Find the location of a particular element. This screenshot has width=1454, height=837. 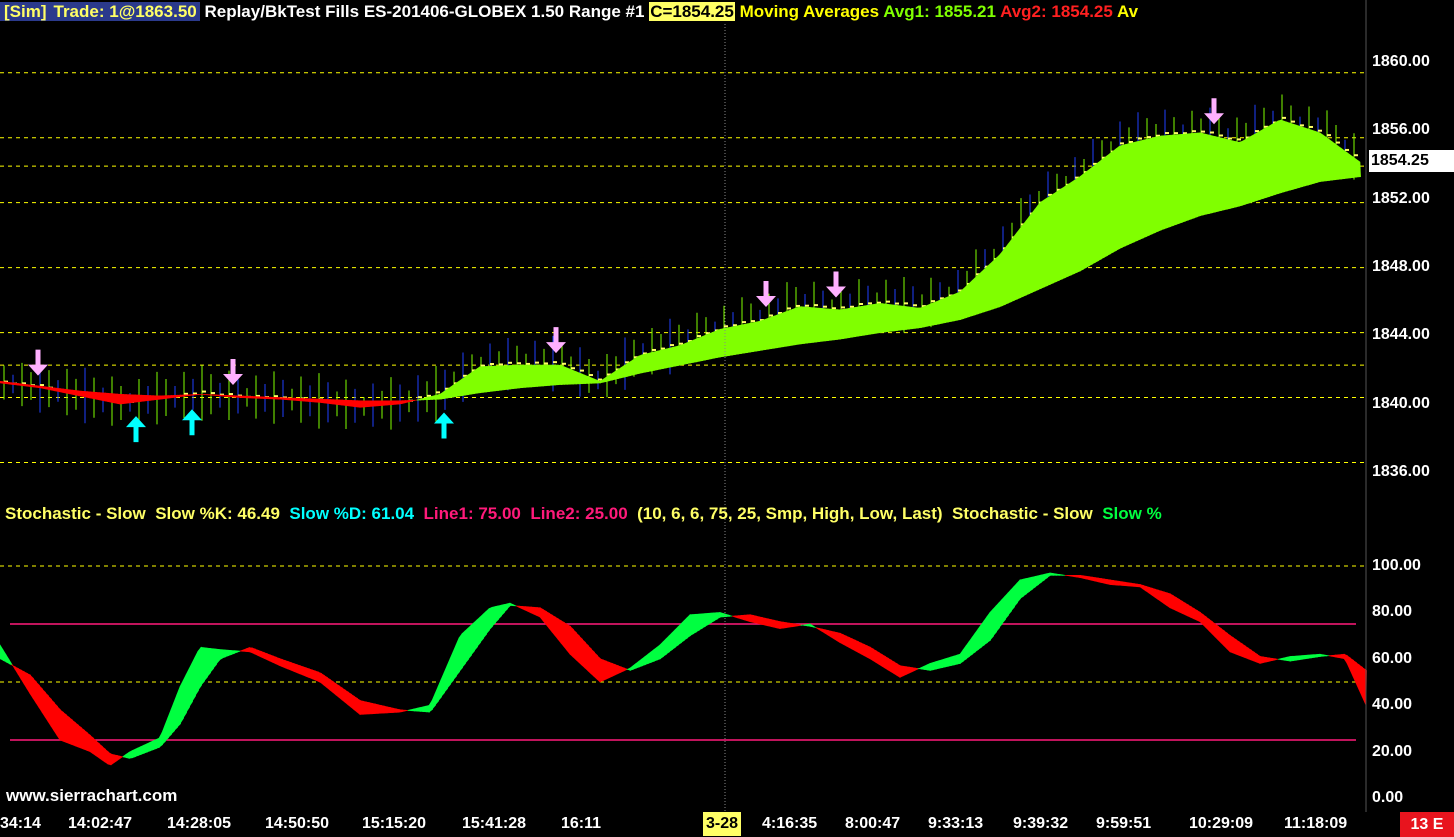

time-label: 9:59:51 is located at coordinates (1124, 823).